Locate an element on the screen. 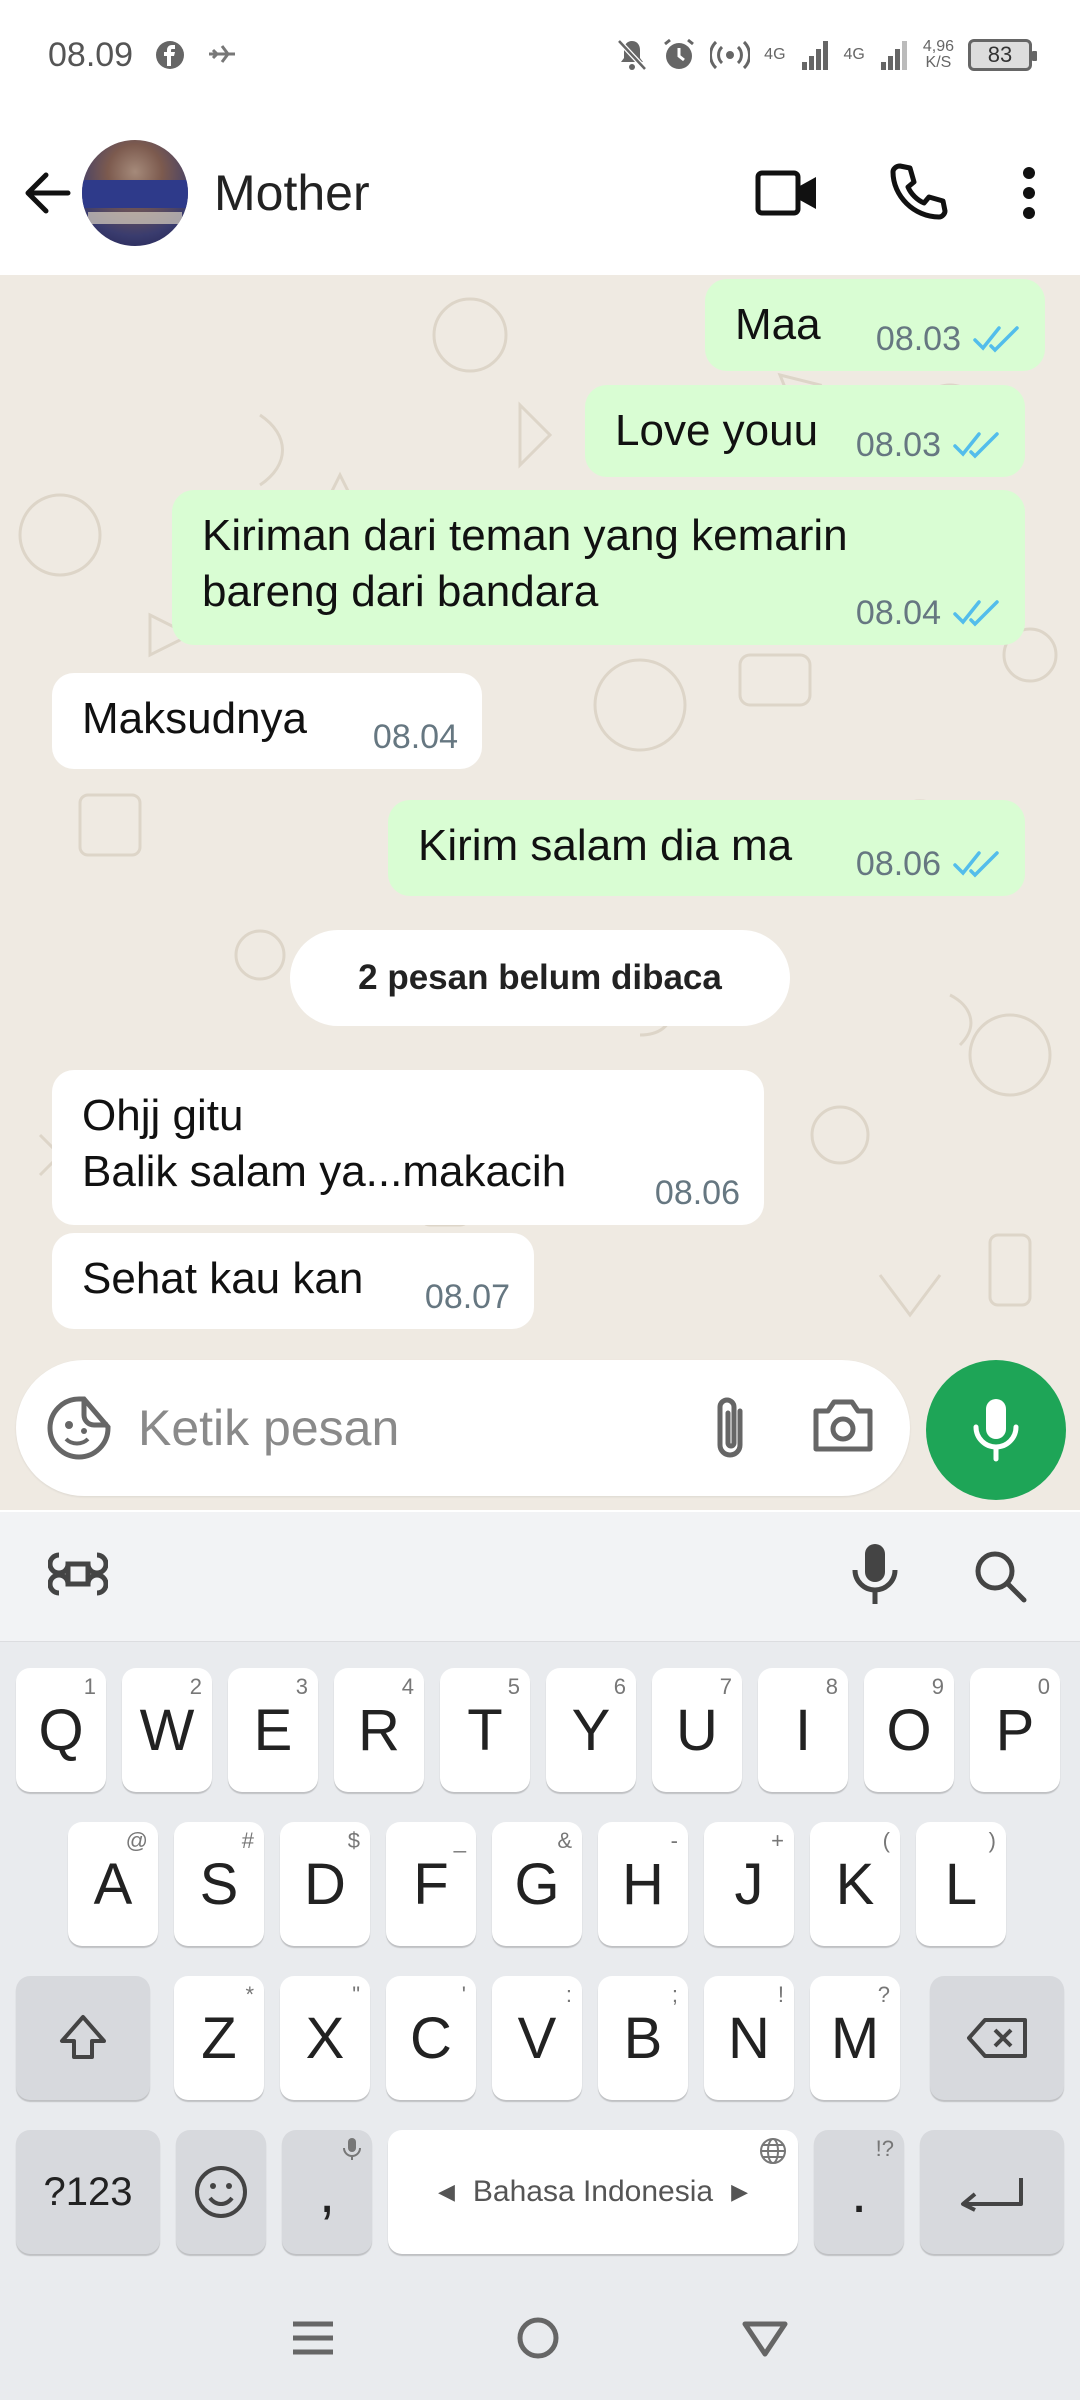 The image size is (1080, 2400). key-z: Z * is located at coordinates (219, 2038).